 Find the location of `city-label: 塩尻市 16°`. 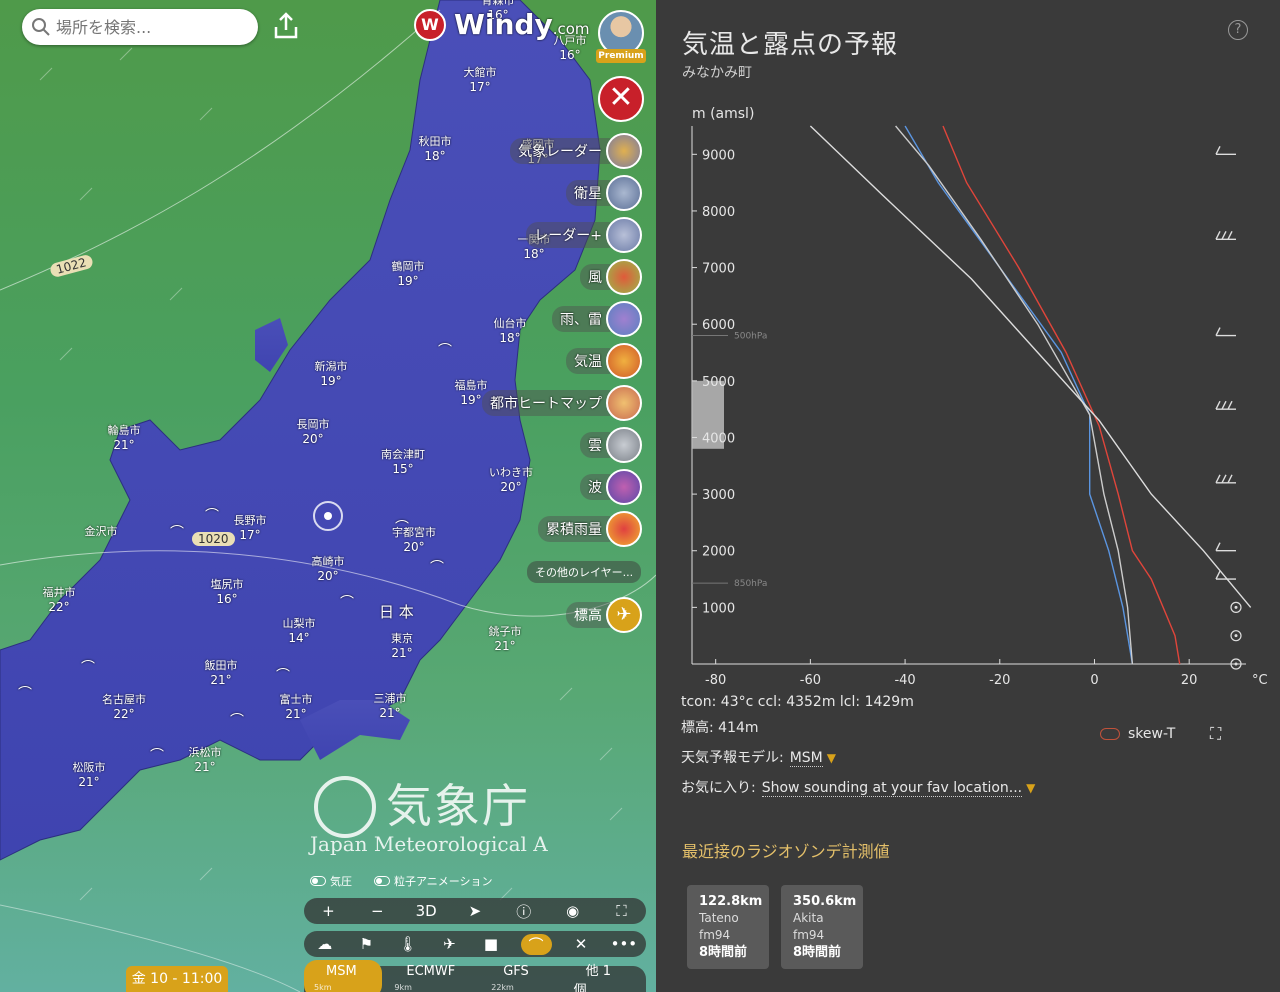

city-label: 塩尻市 16° is located at coordinates (227, 592).